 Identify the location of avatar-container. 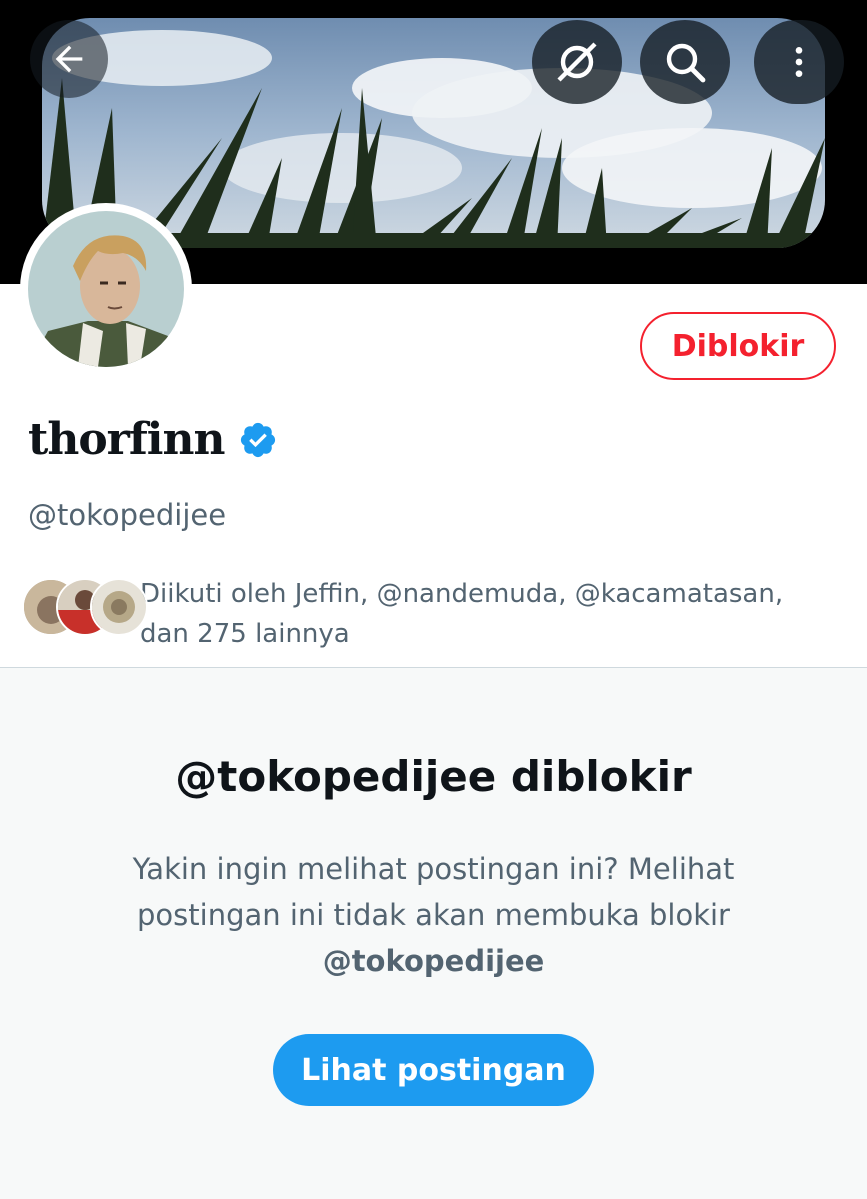
(106, 289).